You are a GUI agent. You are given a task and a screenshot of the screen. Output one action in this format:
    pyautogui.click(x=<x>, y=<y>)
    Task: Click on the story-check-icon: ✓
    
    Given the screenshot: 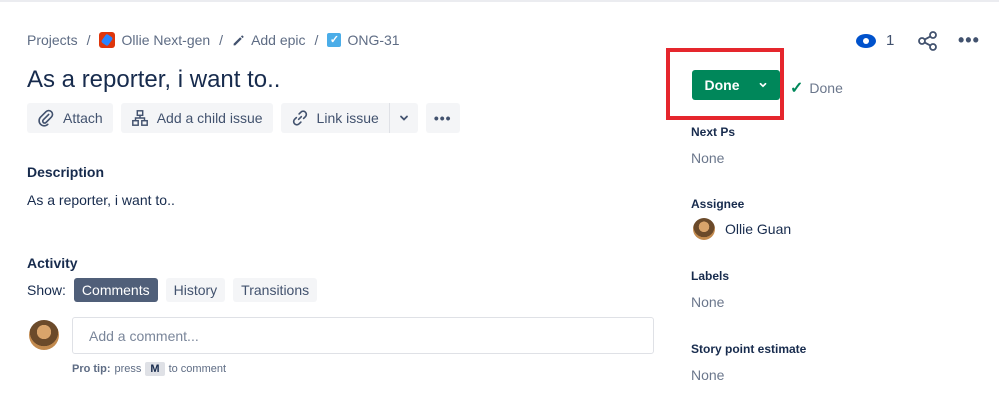 What is the action you would take?
    pyautogui.click(x=334, y=40)
    